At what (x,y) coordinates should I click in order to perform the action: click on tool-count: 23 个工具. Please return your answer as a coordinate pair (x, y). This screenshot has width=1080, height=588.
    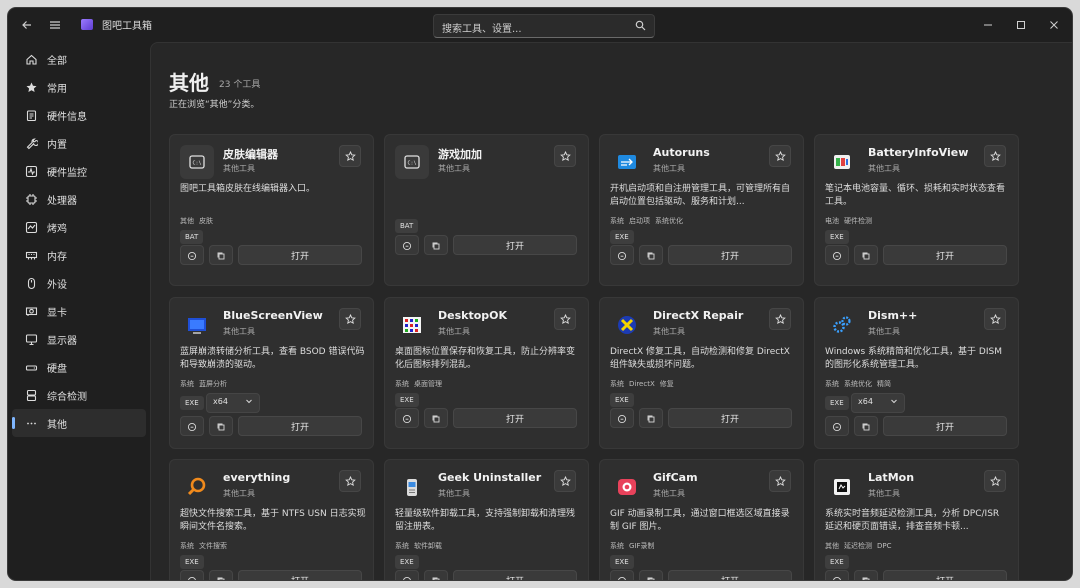
    Looking at the image, I should click on (240, 85).